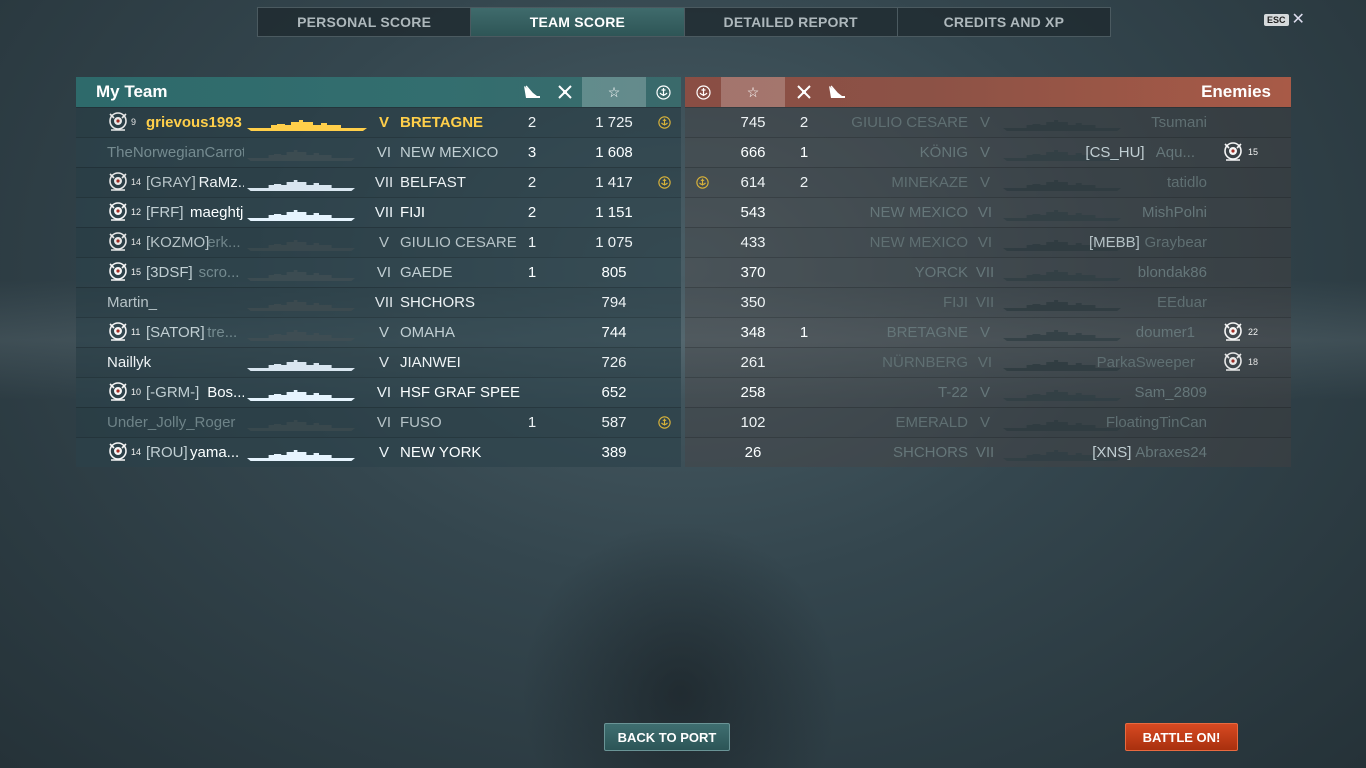  Describe the element at coordinates (929, 182) in the screenshot. I see `ship-name: MINEKAZE` at that location.